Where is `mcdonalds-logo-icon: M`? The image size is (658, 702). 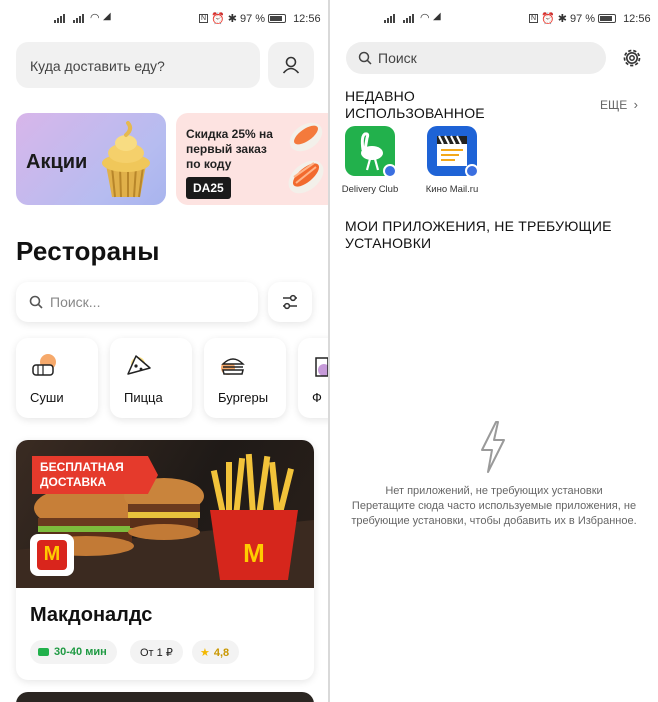
mcdonalds-logo-icon: M is located at coordinates (52, 554).